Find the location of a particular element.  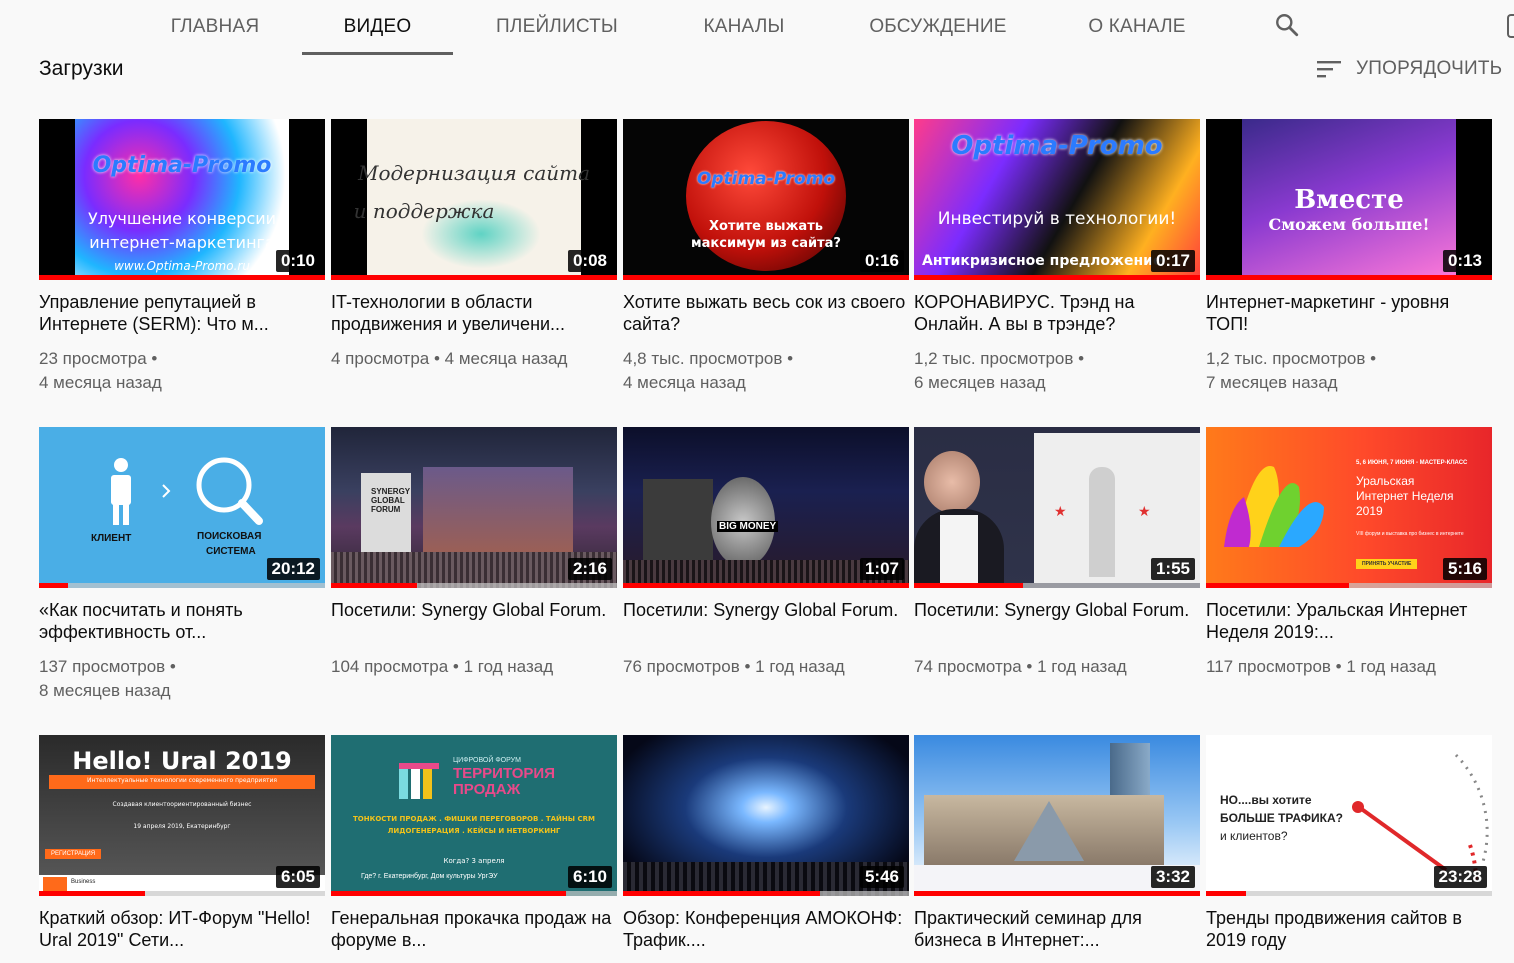

video-duration: 20:12 is located at coordinates (293, 569).